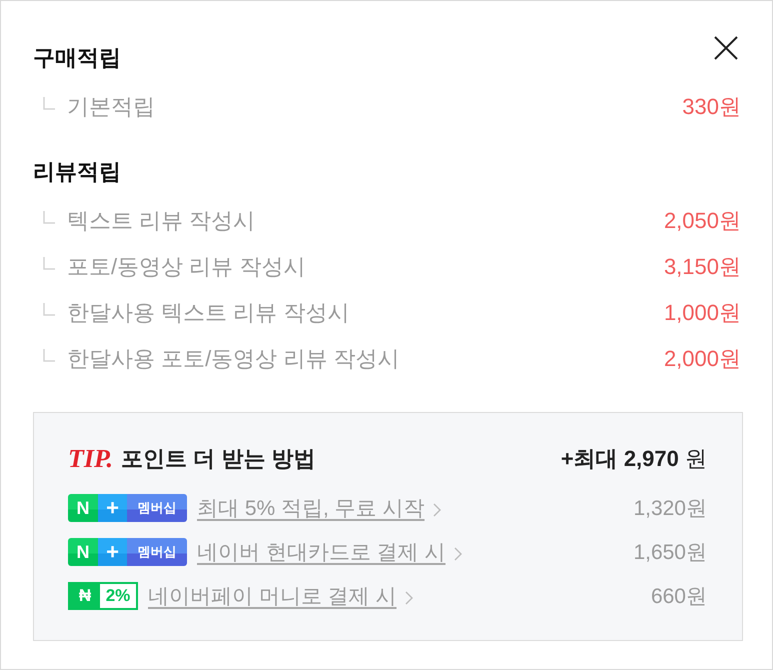  Describe the element at coordinates (118, 596) in the screenshot. I see `badge-percent: 2%` at that location.